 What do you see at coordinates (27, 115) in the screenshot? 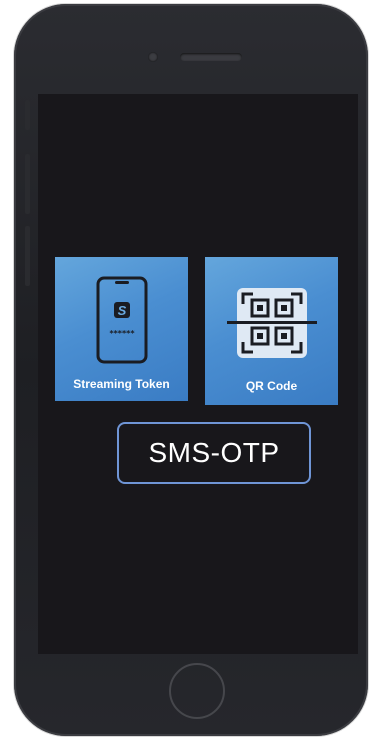
I see `side-button-mute` at bounding box center [27, 115].